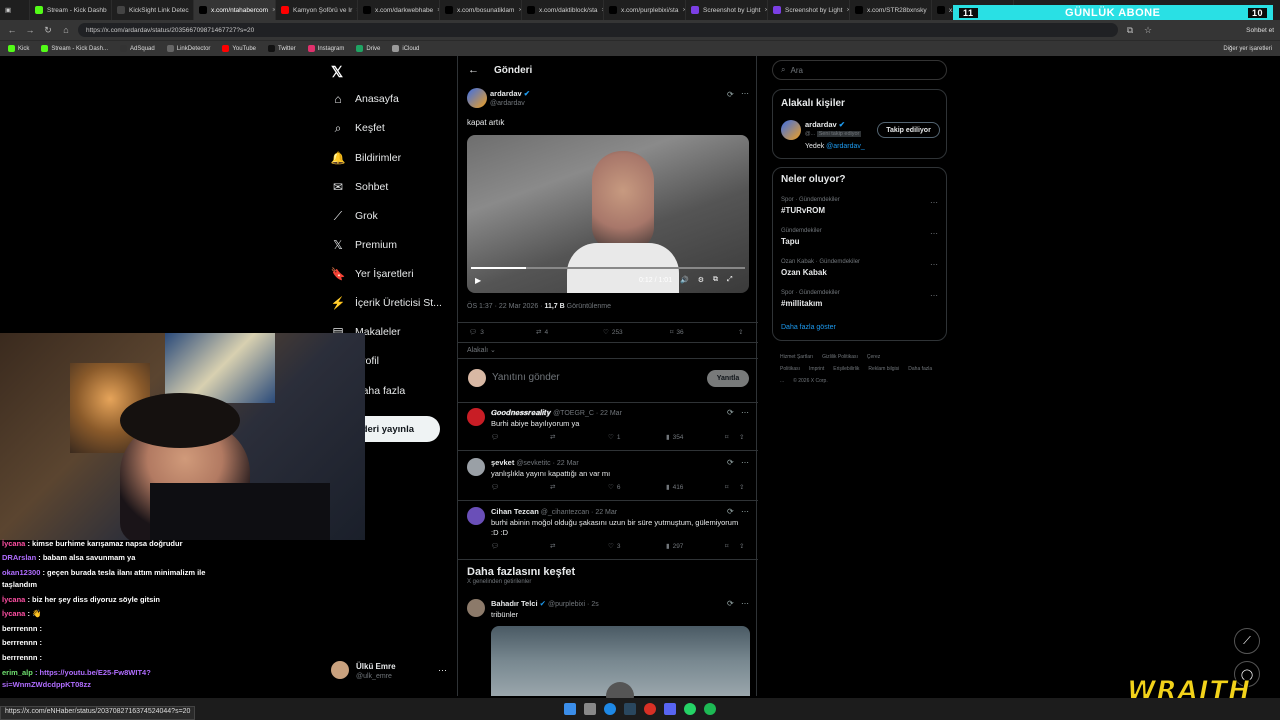 Image resolution: width=1280 pixels, height=720 pixels. Describe the element at coordinates (825, 124) in the screenshot. I see `relevant-name: ardardav ✔` at that location.